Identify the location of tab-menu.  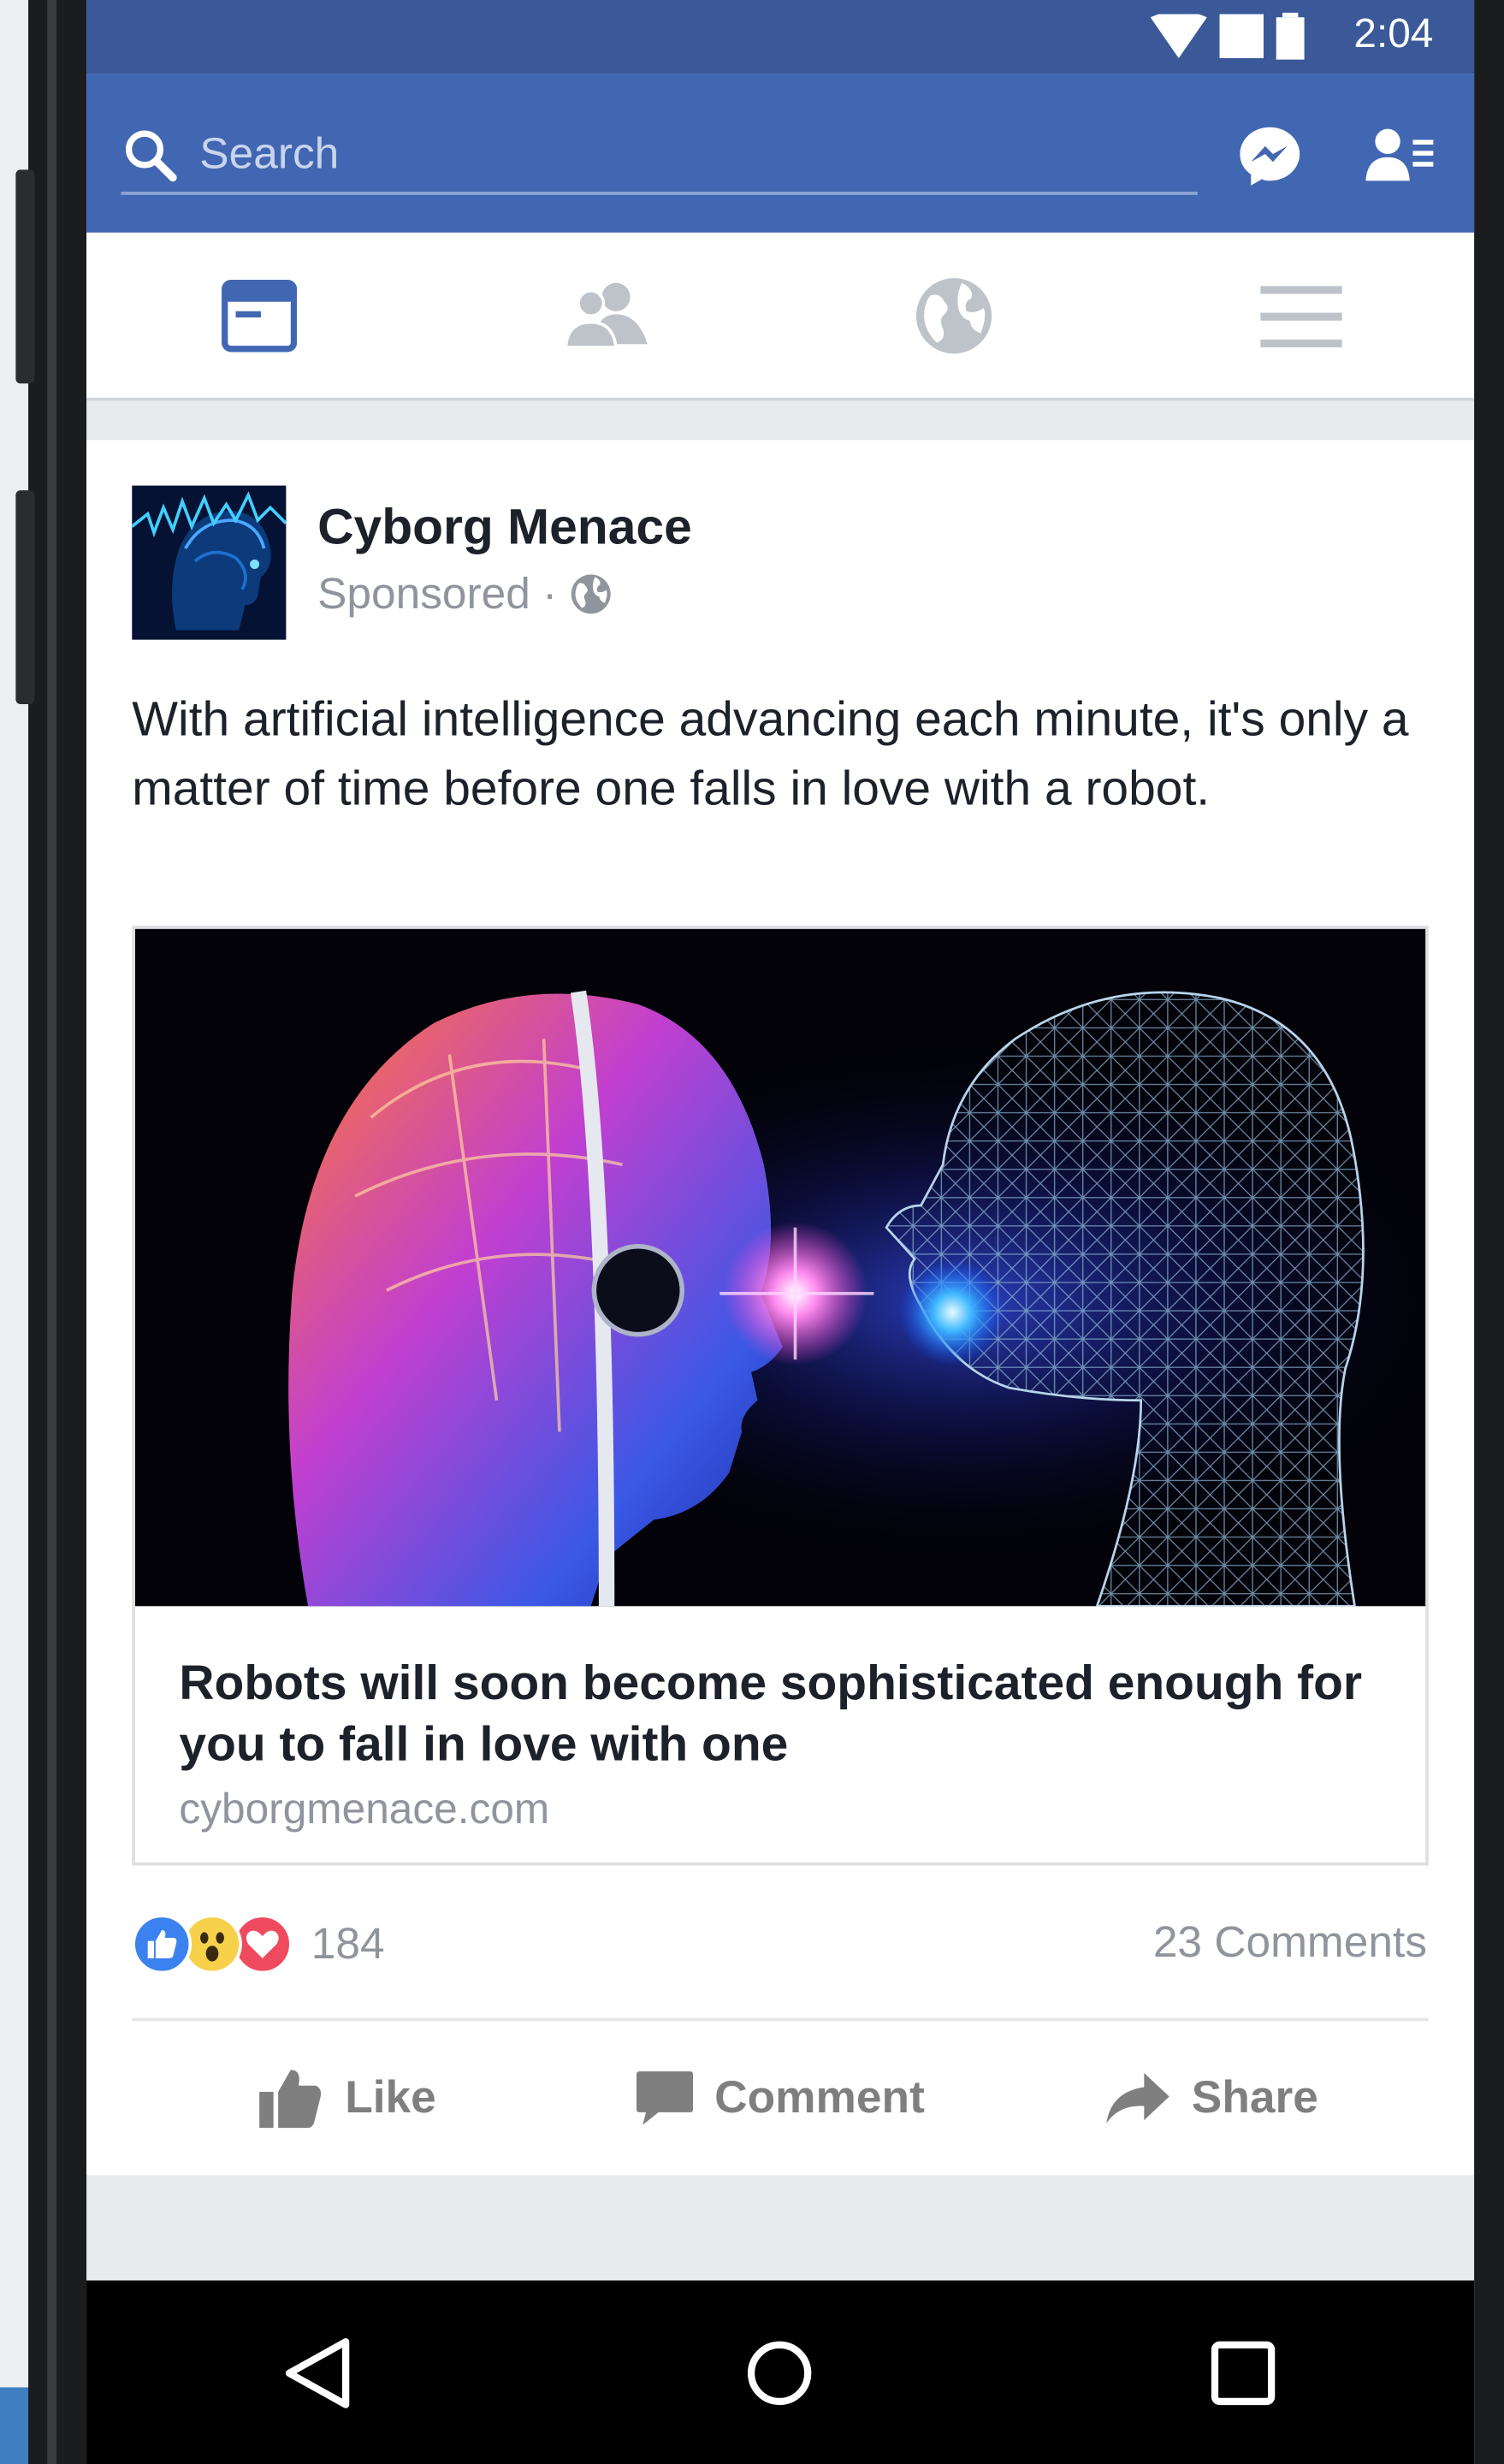
(1301, 315).